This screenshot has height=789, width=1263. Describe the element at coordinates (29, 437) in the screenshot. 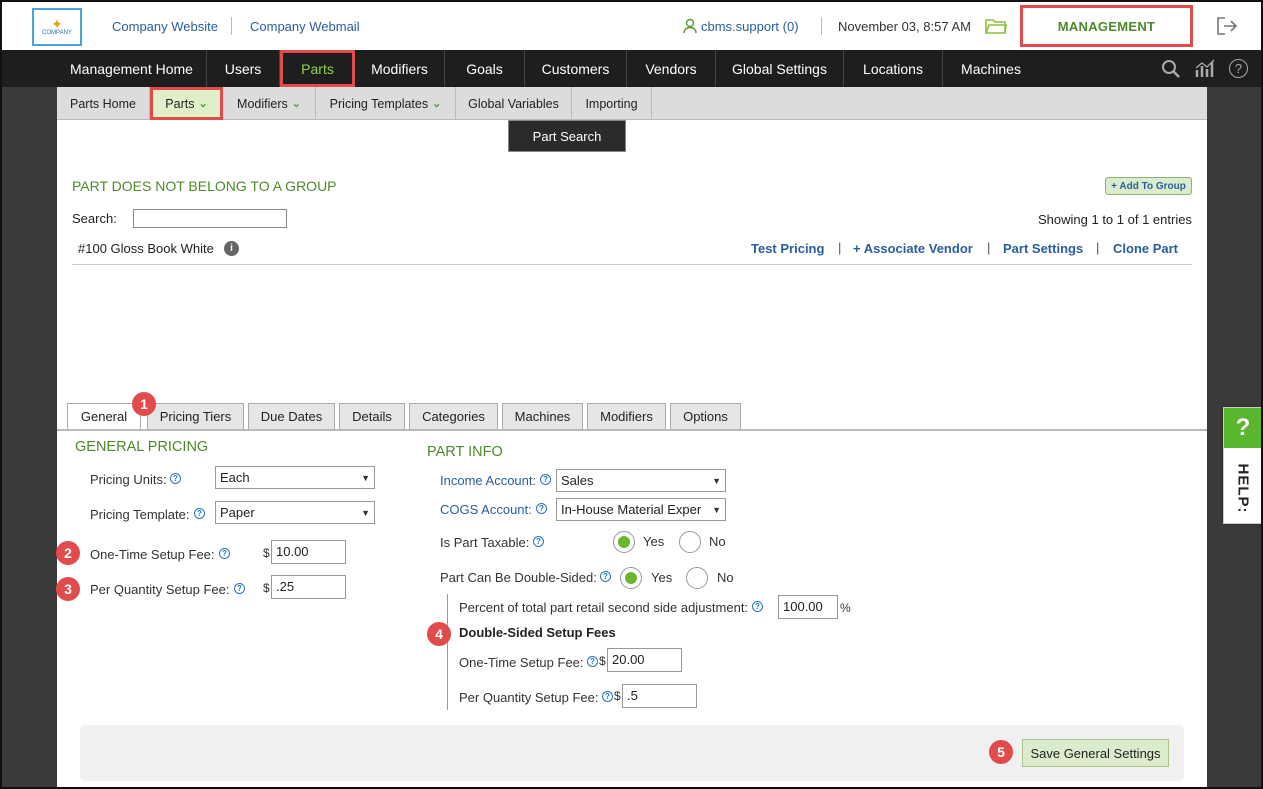

I see `left-gutter` at that location.